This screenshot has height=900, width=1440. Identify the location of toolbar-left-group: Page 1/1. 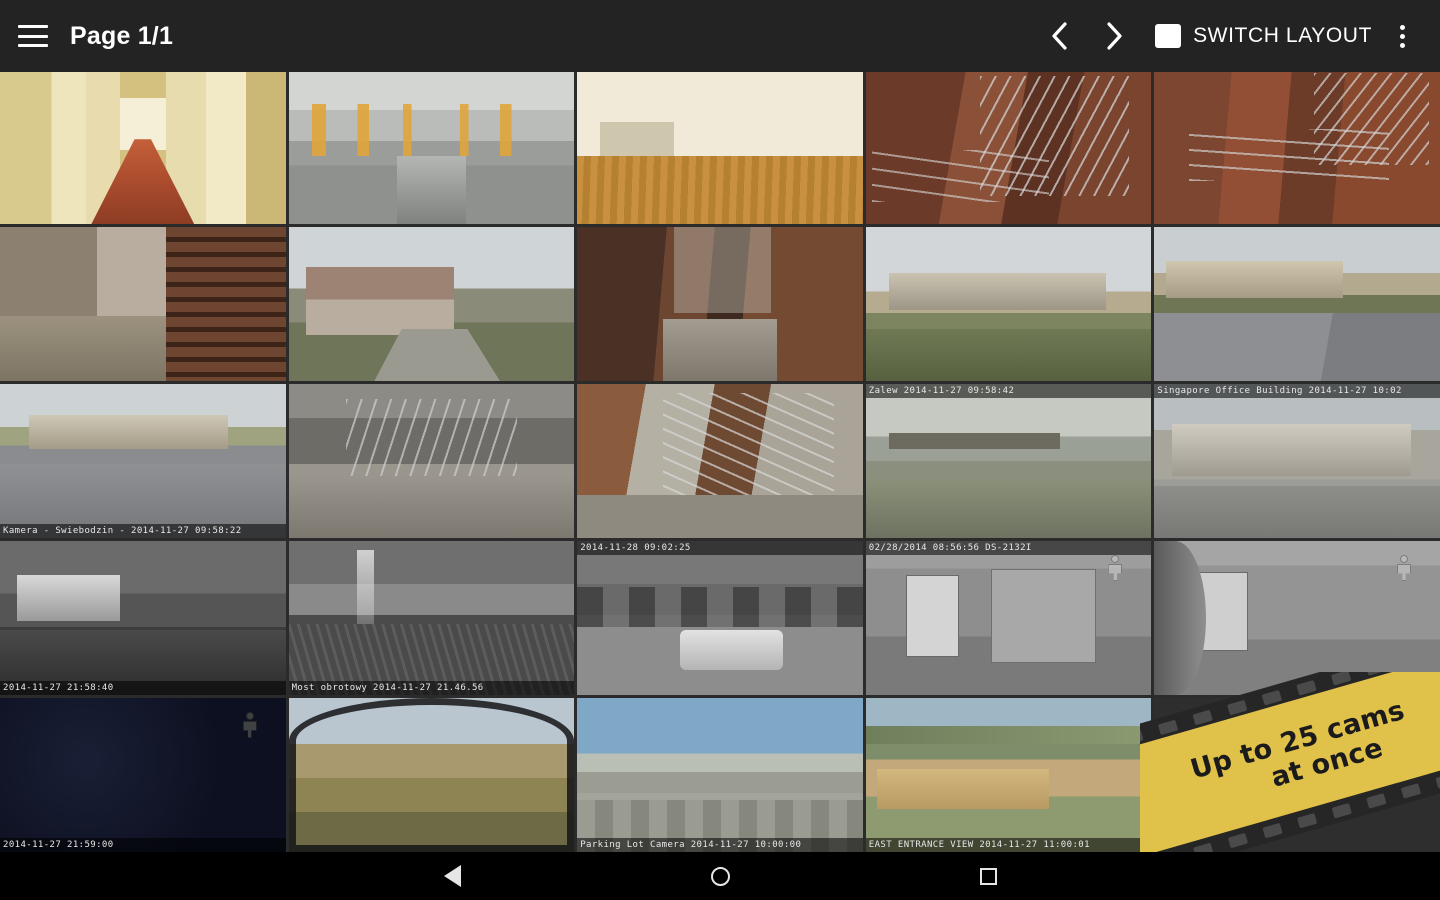
(95, 36).